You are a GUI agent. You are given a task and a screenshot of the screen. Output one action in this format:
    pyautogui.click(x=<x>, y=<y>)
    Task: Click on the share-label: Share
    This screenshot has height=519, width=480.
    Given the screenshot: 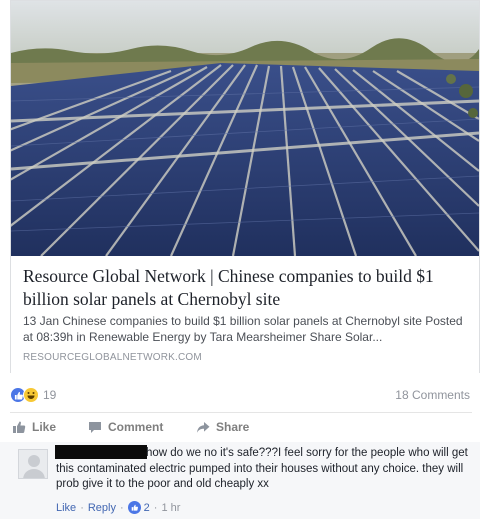 What is the action you would take?
    pyautogui.click(x=233, y=427)
    